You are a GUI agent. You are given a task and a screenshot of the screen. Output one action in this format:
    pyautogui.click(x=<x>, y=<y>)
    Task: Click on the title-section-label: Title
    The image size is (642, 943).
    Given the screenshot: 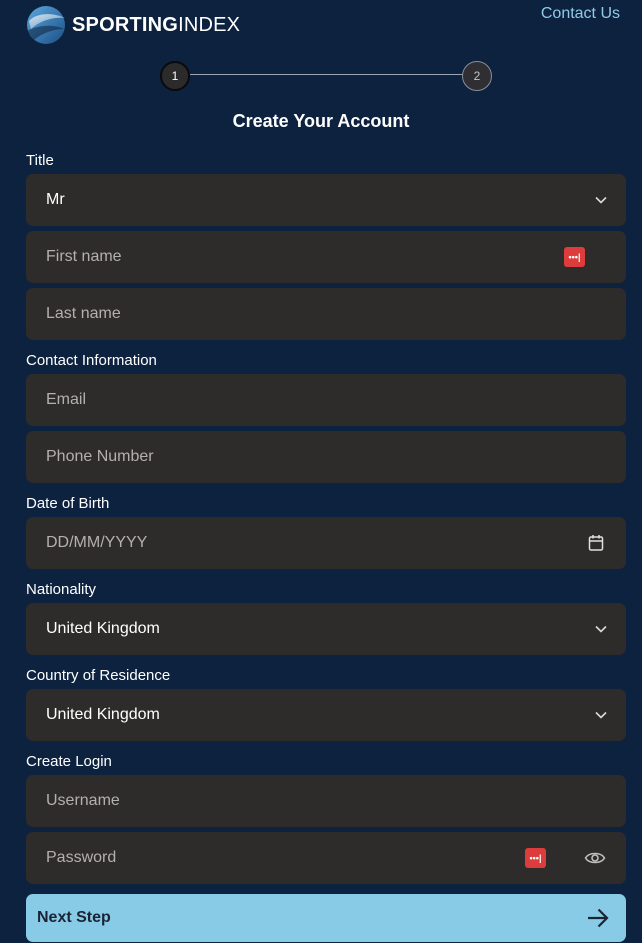 What is the action you would take?
    pyautogui.click(x=40, y=160)
    